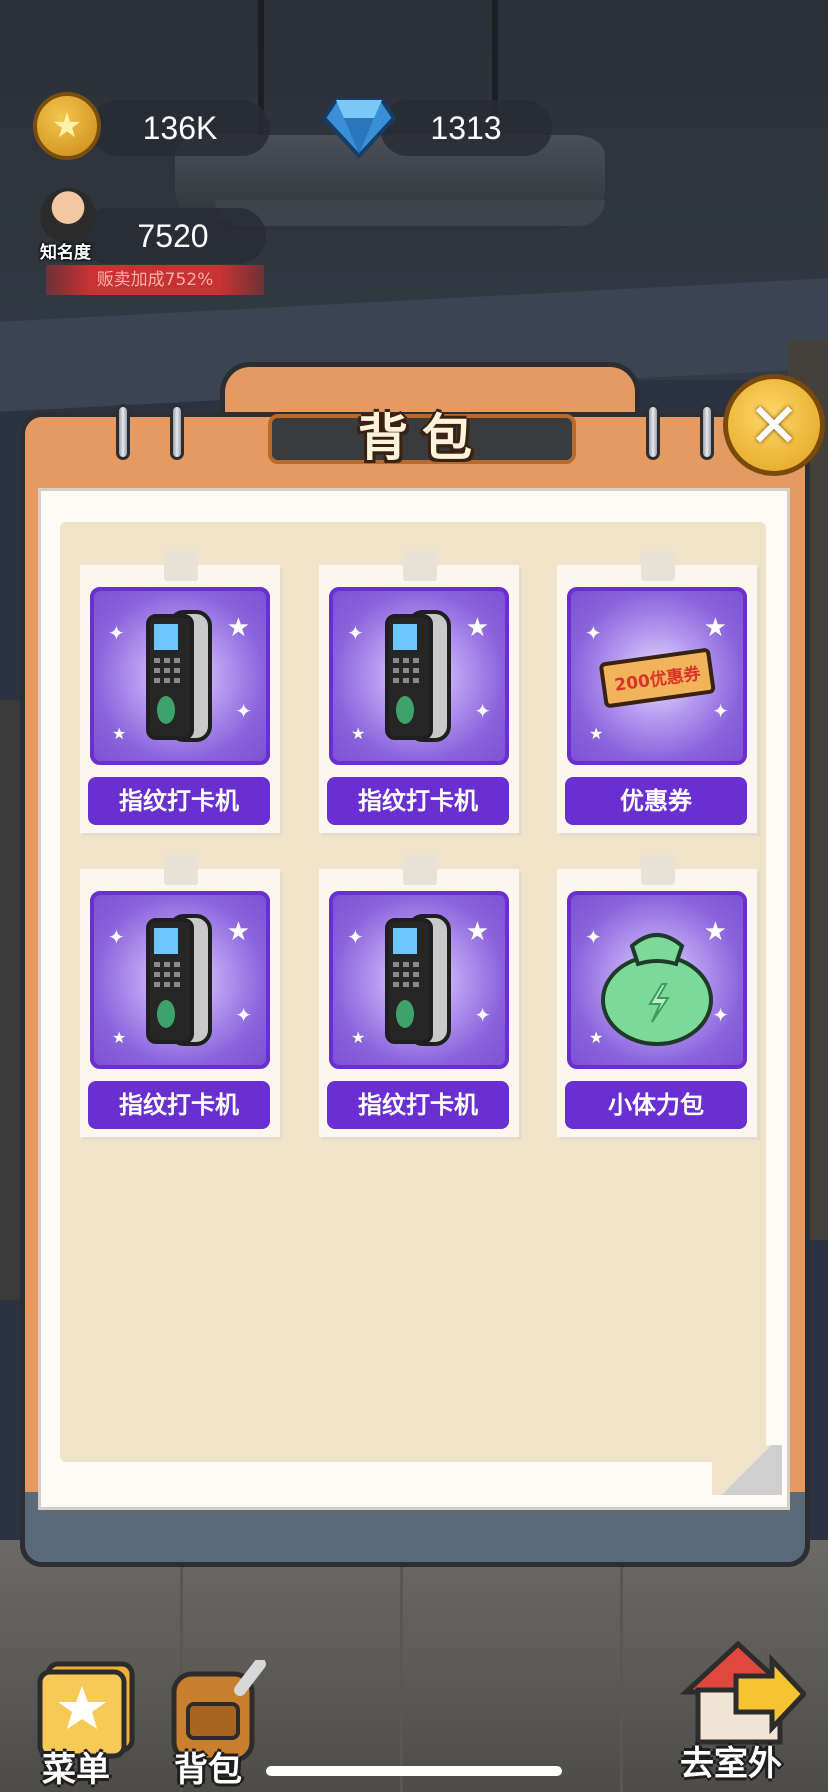 This screenshot has width=828, height=1792. I want to click on item-card: ✦ ★ ✦ ★ 200优惠券优惠券, so click(657, 692).